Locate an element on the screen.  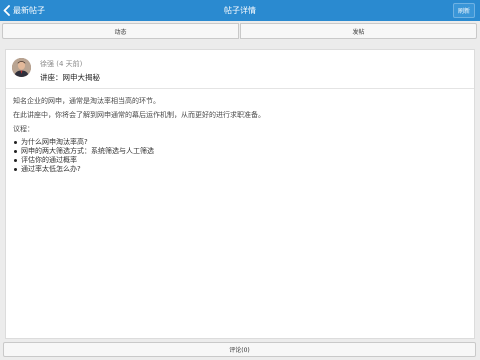
post-title: 讲座：网申大揭秘 is located at coordinates (70, 77).